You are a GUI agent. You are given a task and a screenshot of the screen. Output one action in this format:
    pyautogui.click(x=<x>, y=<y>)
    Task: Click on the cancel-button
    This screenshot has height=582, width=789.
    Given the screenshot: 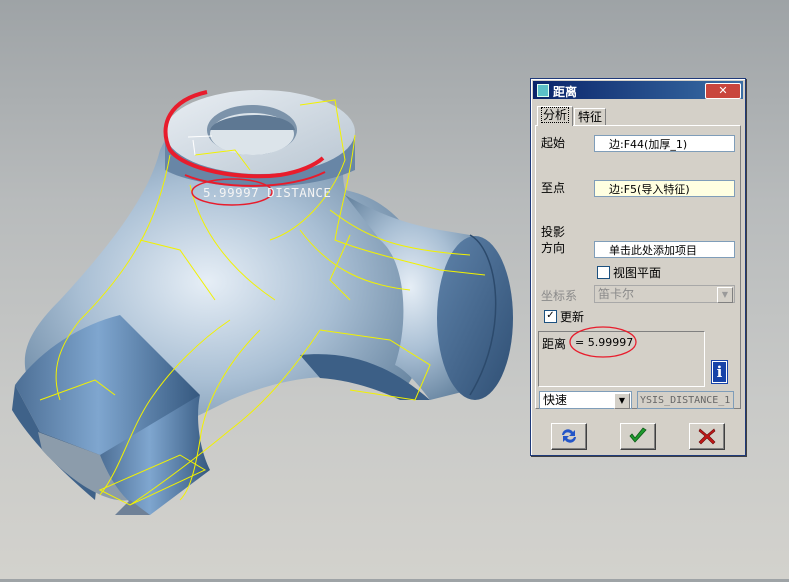 What is the action you would take?
    pyautogui.click(x=707, y=436)
    